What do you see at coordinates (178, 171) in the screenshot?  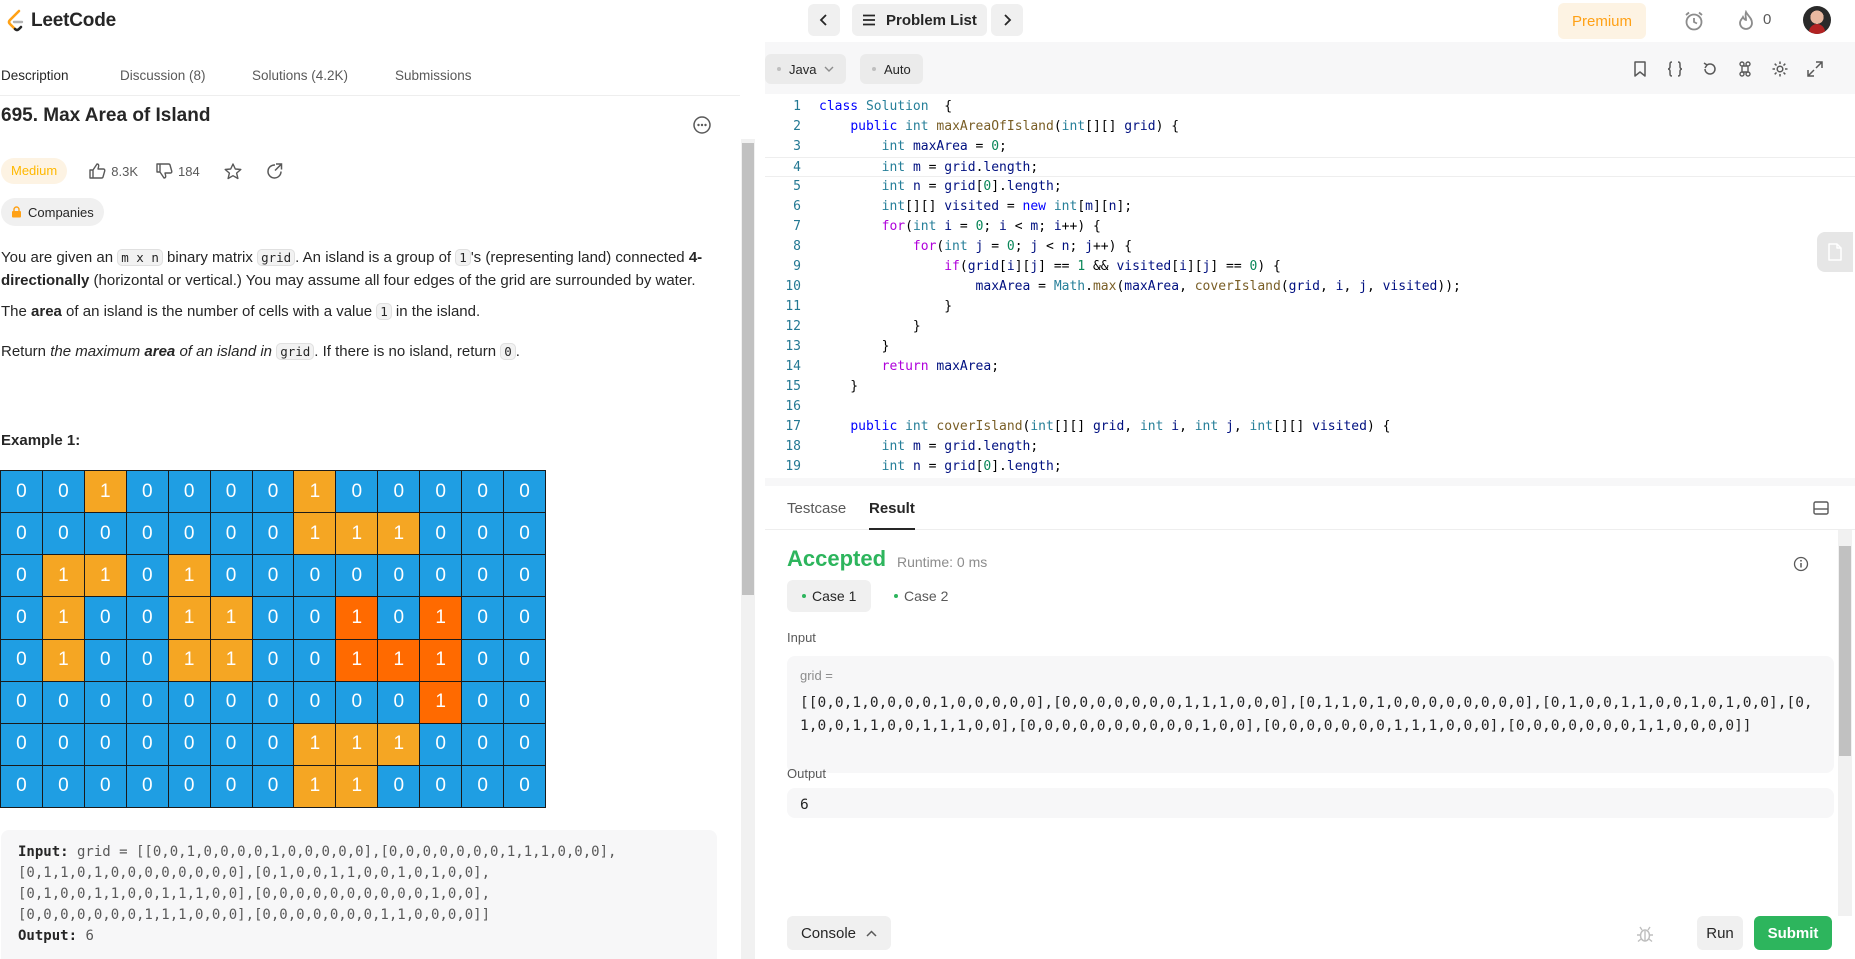 I see `dislike-button: 184` at bounding box center [178, 171].